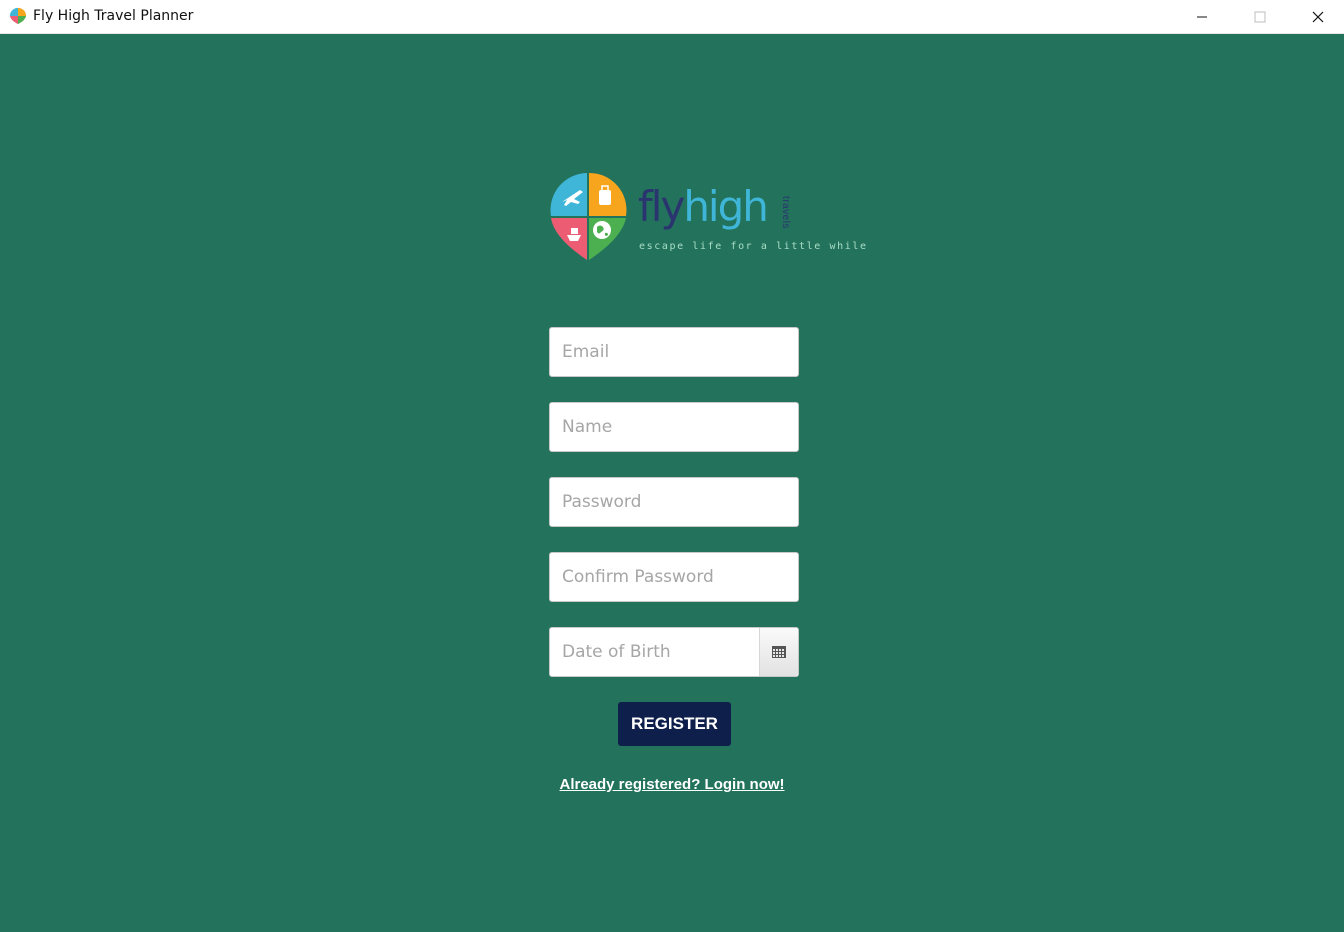 The width and height of the screenshot is (1344, 932). I want to click on brand-tagline: escape life for a little while, so click(753, 246).